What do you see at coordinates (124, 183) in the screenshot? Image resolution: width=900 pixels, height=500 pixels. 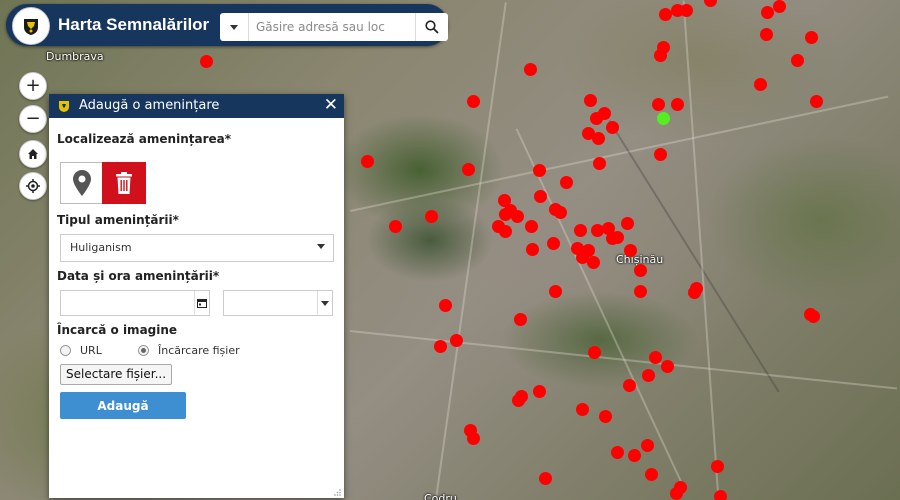 I see `delete-marker-button` at bounding box center [124, 183].